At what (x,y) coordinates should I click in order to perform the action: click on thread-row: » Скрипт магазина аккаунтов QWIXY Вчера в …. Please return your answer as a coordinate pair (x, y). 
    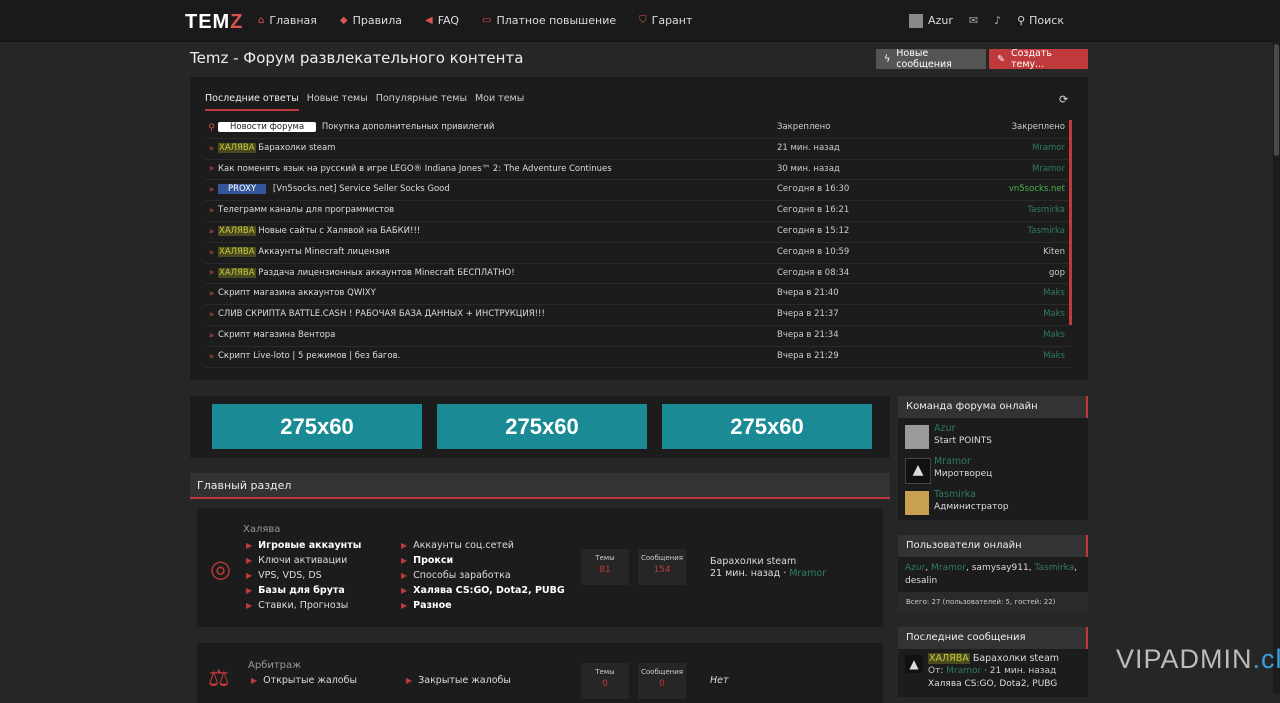
    Looking at the image, I should click on (637, 295).